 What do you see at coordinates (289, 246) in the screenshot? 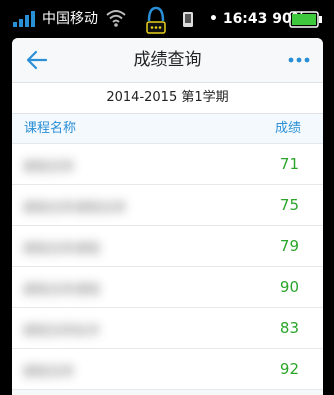
I see `score-value: 79` at bounding box center [289, 246].